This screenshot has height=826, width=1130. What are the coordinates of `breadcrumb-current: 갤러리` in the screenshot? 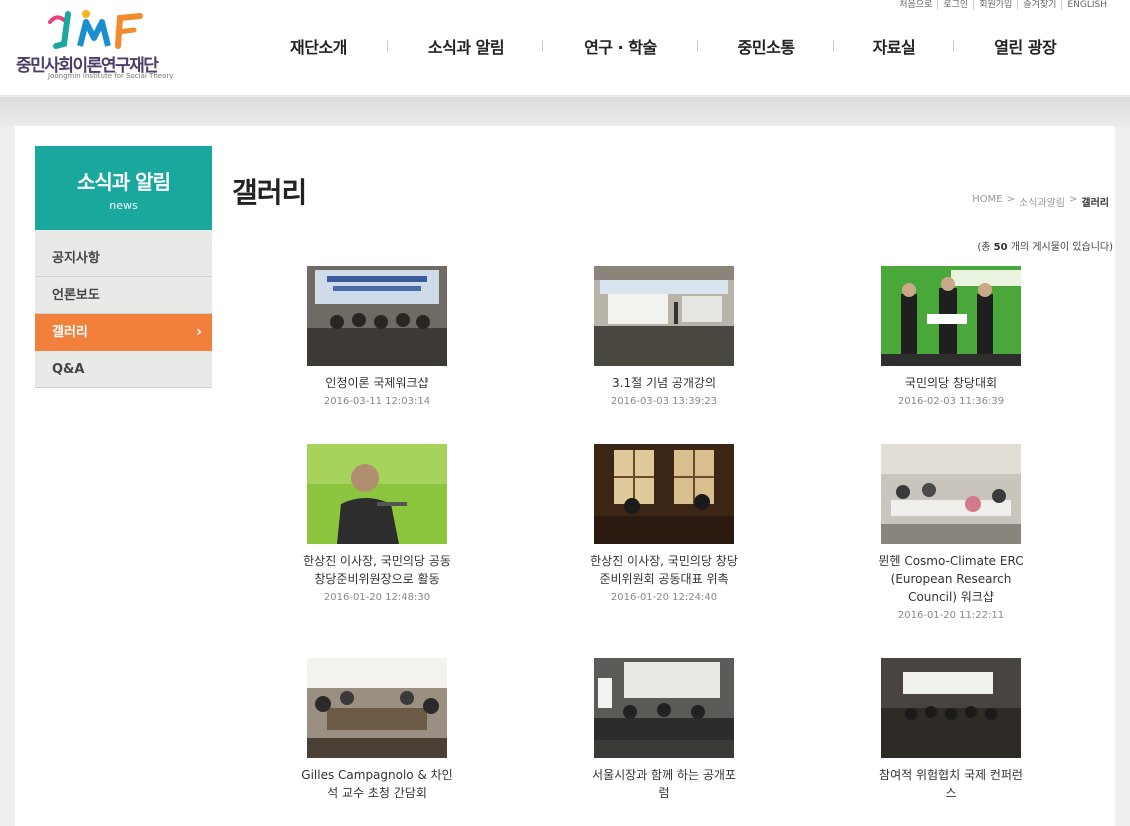 It's located at (1095, 203).